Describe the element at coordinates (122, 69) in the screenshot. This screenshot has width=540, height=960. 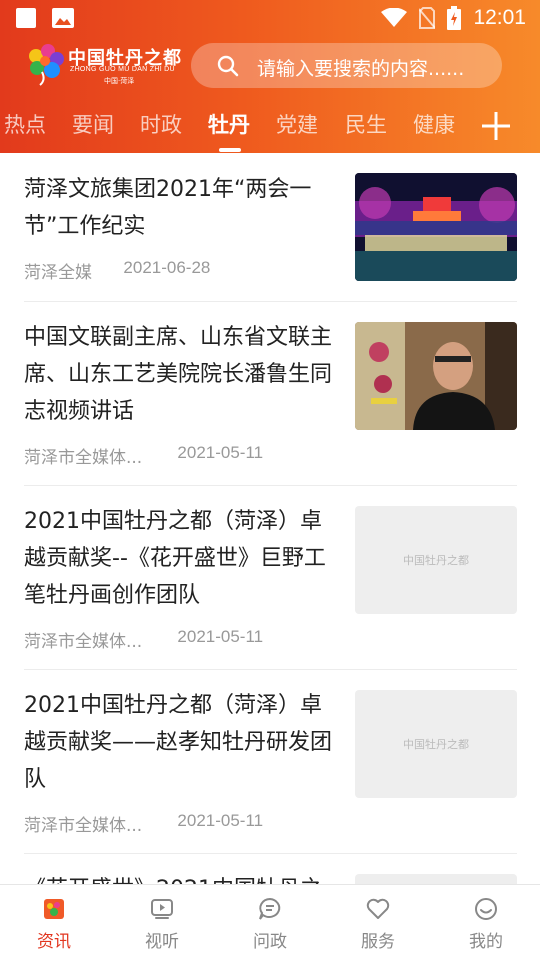
I see `logo-pinyin: ZHONG GUO MU DAN ZHI DU` at that location.